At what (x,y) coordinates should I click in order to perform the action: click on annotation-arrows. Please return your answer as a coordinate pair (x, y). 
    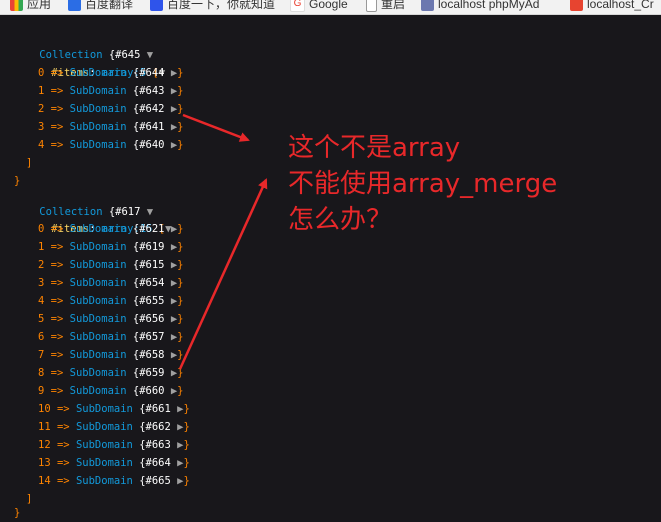
    Looking at the image, I should click on (223, 241).